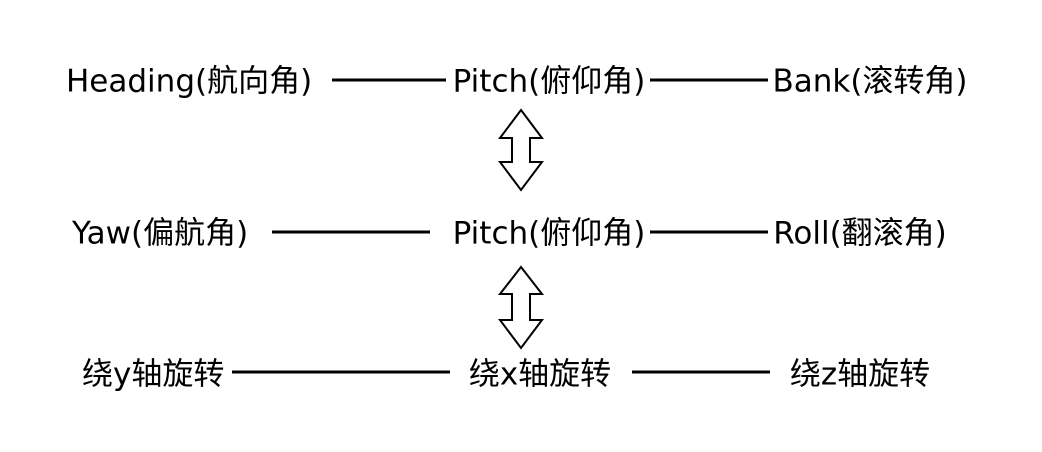 The height and width of the screenshot is (452, 1042). Describe the element at coordinates (549, 81) in the screenshot. I see `row1-middle-label: Pitch(俯仰角)` at that location.